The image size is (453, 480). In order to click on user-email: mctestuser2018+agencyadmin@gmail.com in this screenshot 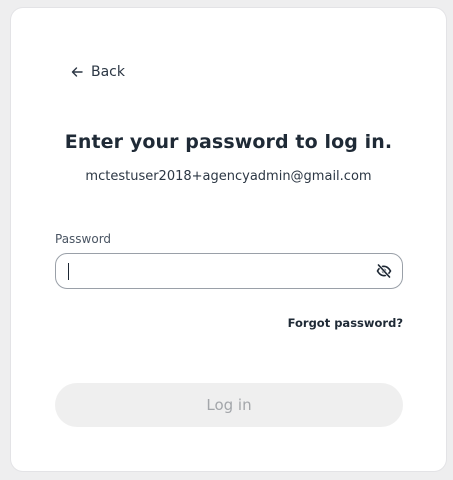, I will do `click(228, 176)`.